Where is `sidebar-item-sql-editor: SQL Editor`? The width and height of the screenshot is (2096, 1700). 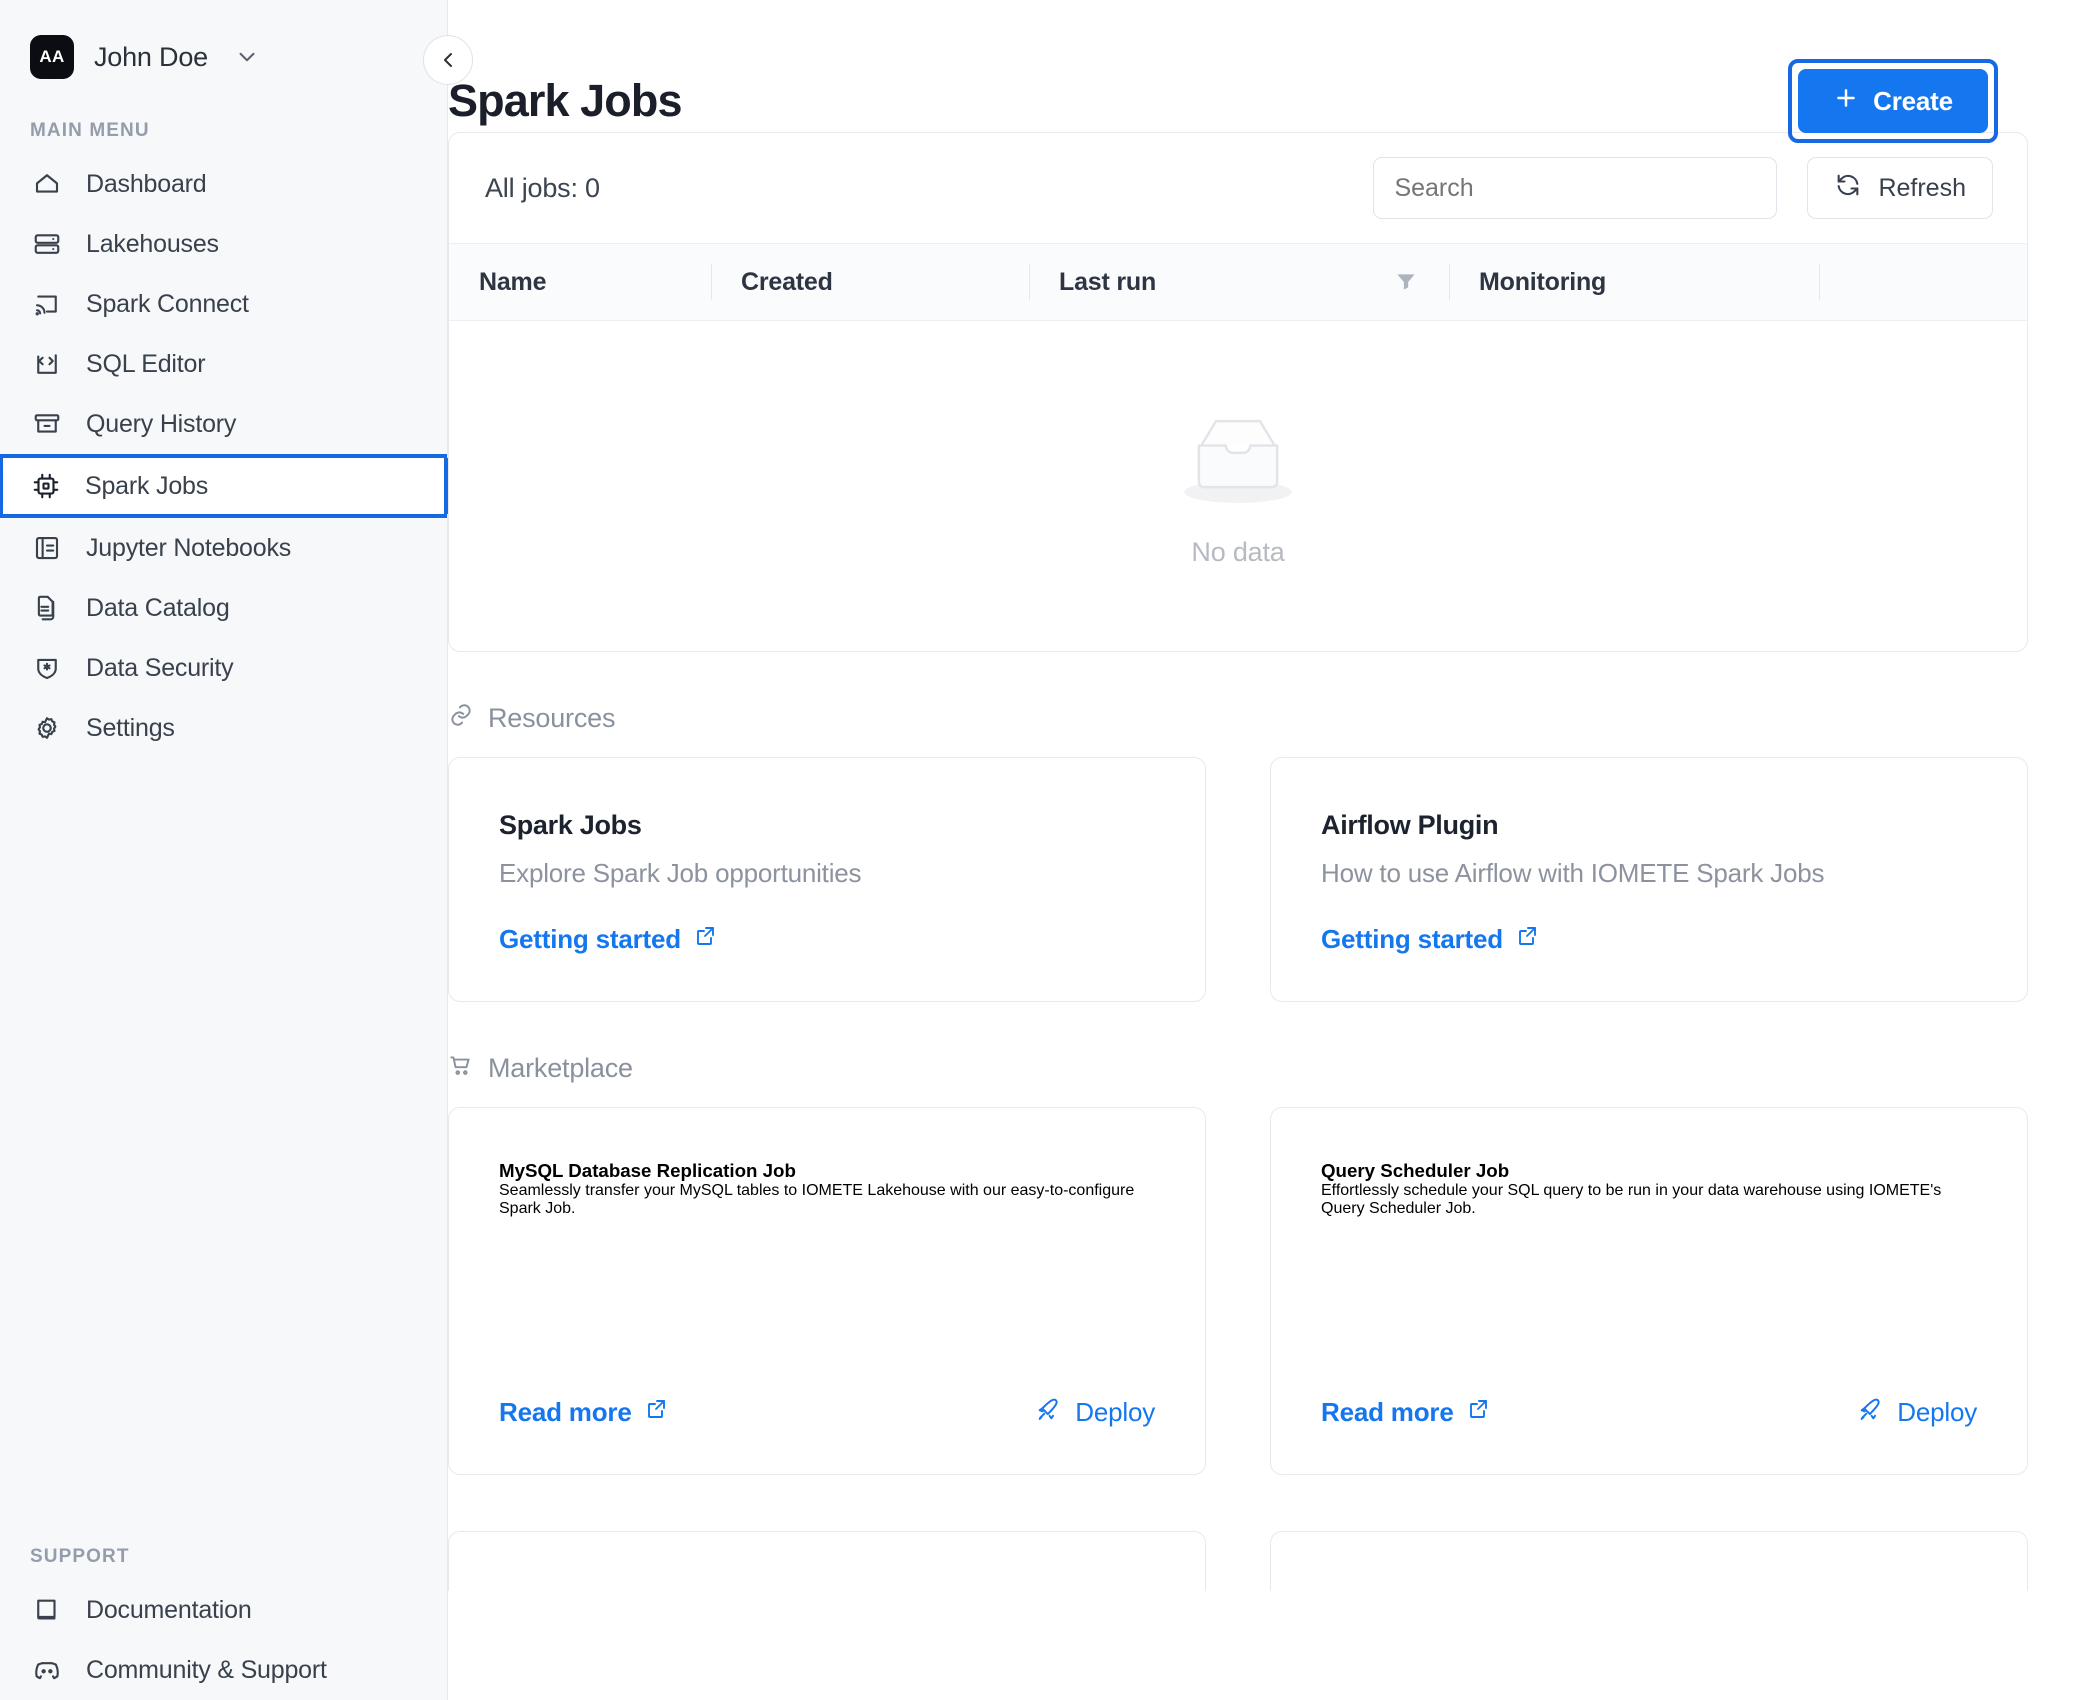 sidebar-item-sql-editor: SQL Editor is located at coordinates (223, 364).